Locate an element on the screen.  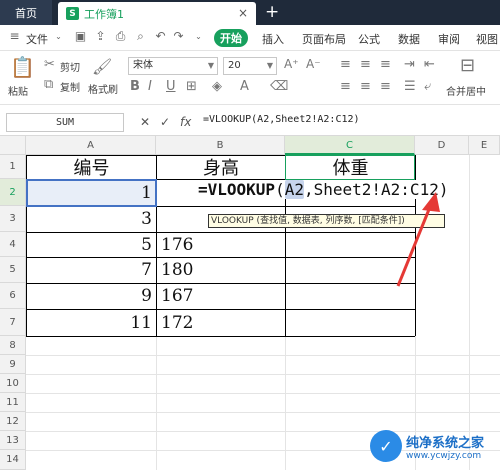
spreadsheet-icon: S is located at coordinates (72, 13).